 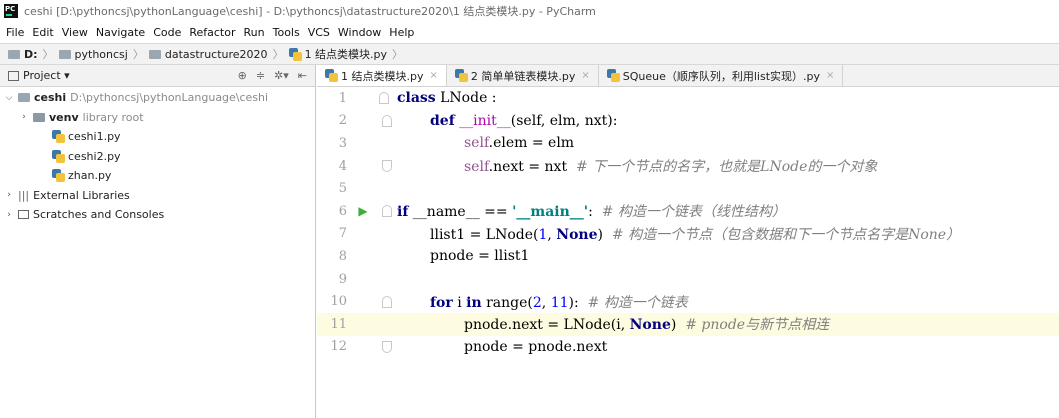 I want to click on line-number: 9, so click(x=342, y=279).